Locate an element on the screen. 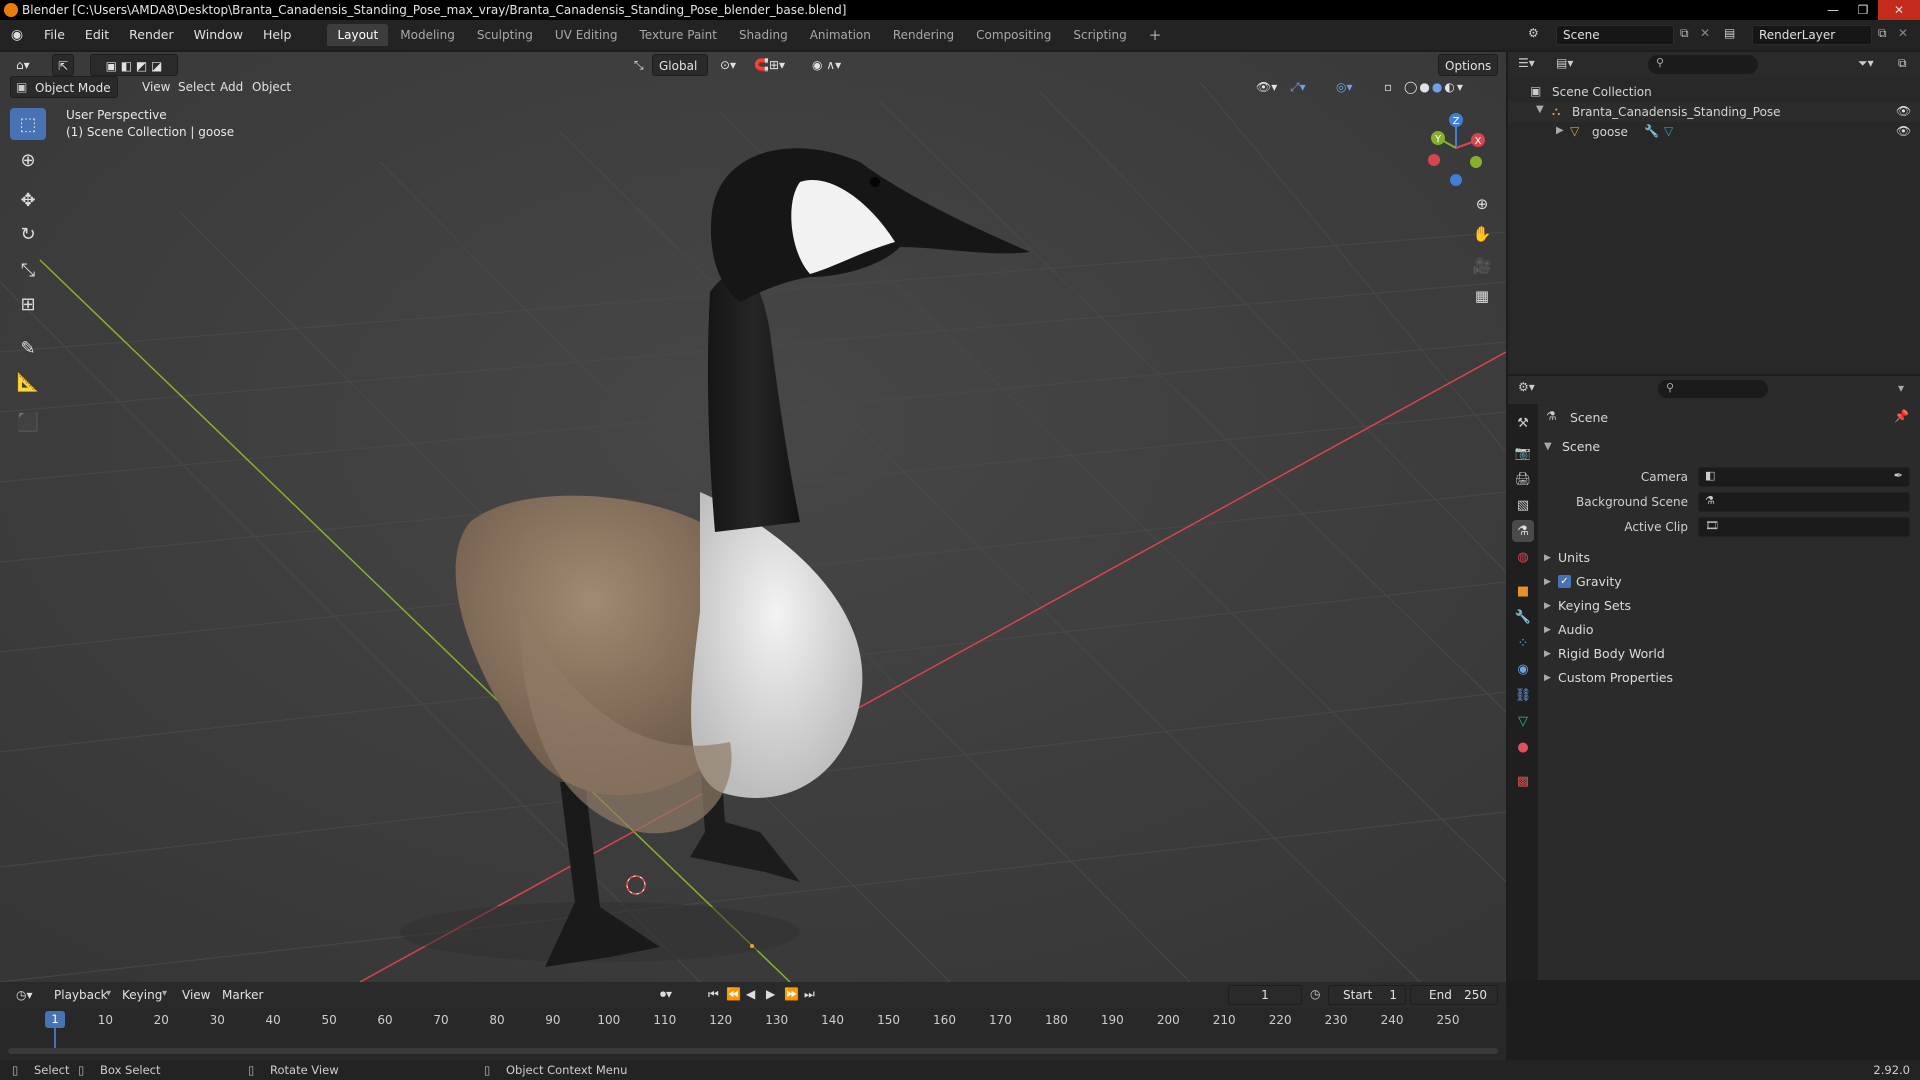 This screenshot has width=1920, height=1080. marker-menu: Marker is located at coordinates (242, 995).